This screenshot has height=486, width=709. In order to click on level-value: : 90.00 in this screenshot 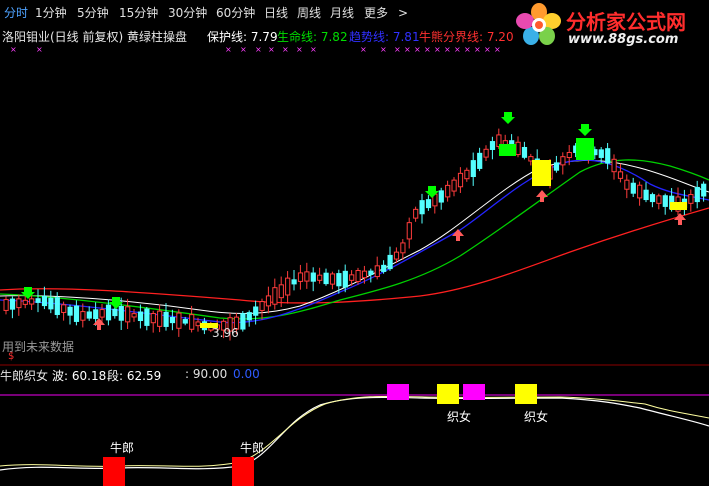, I will do `click(206, 374)`.